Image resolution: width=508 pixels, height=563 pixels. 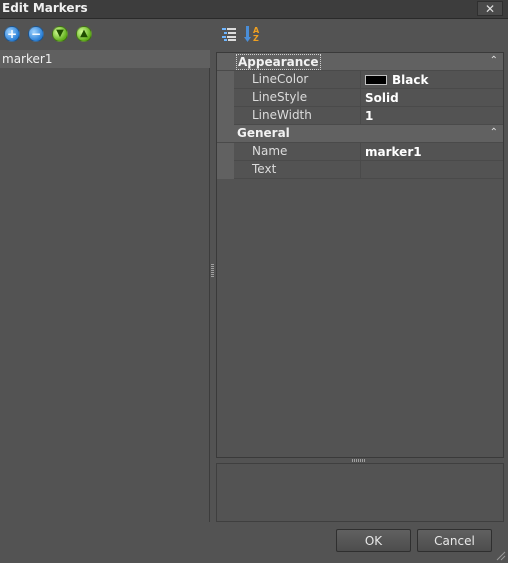 I want to click on move-up-button: ▲, so click(x=84, y=34).